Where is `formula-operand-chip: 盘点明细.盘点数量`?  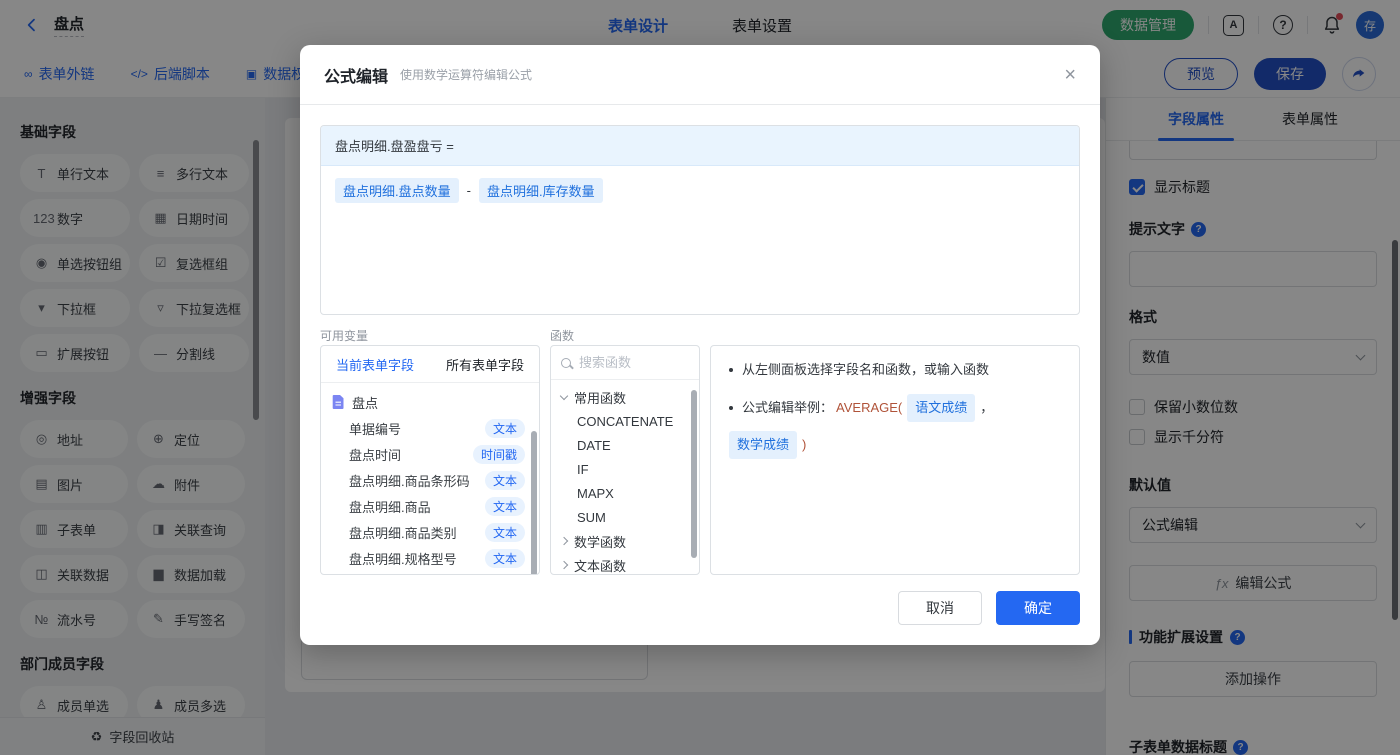
formula-operand-chip: 盘点明细.盘点数量 is located at coordinates (397, 190).